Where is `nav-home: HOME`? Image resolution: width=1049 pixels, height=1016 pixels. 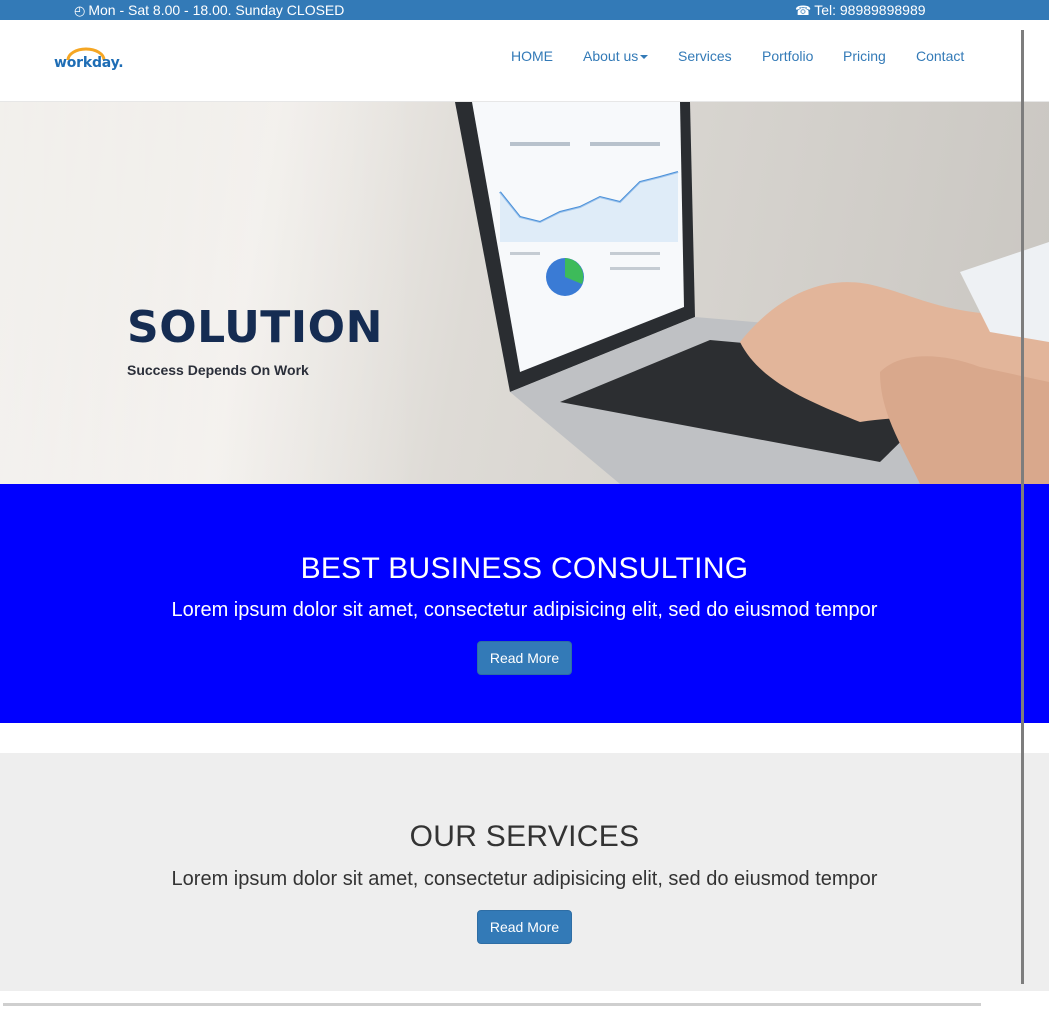
nav-home: HOME is located at coordinates (532, 56).